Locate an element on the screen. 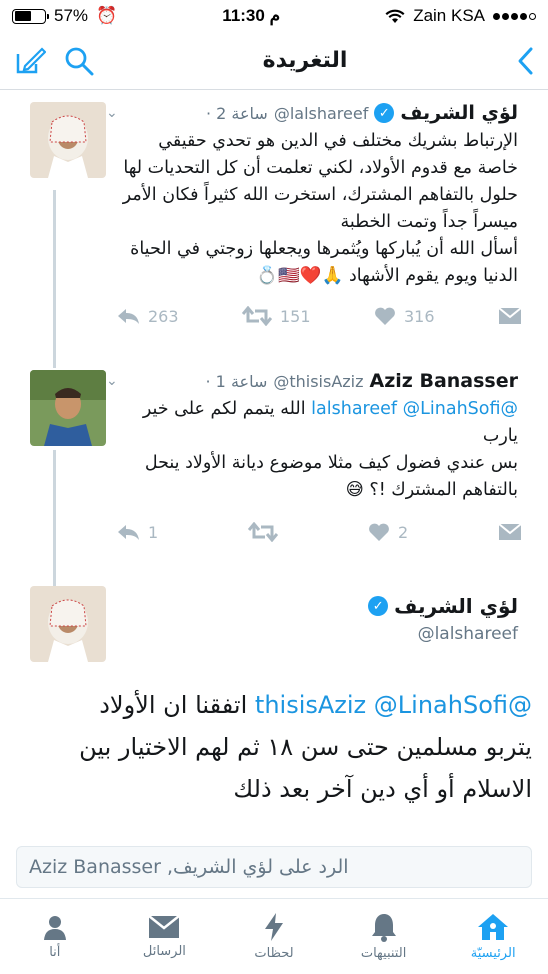 The width and height of the screenshot is (548, 974). bell-icon is located at coordinates (383, 928).